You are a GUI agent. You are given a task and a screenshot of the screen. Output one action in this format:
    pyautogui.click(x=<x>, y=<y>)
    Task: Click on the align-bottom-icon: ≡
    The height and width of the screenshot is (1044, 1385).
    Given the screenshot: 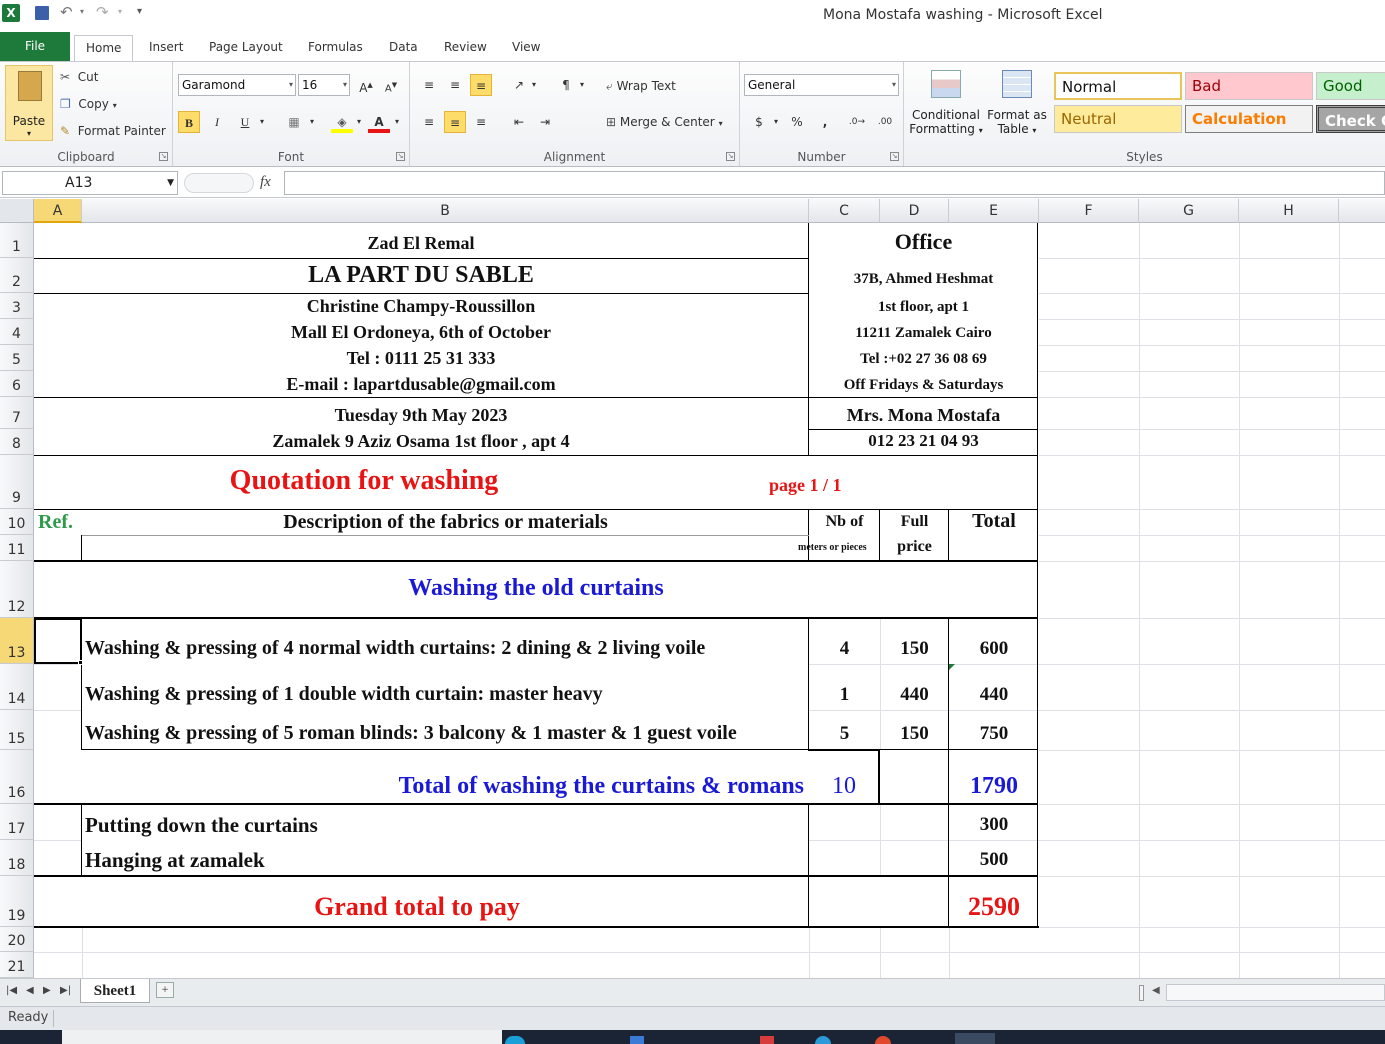 What is the action you would take?
    pyautogui.click(x=481, y=85)
    